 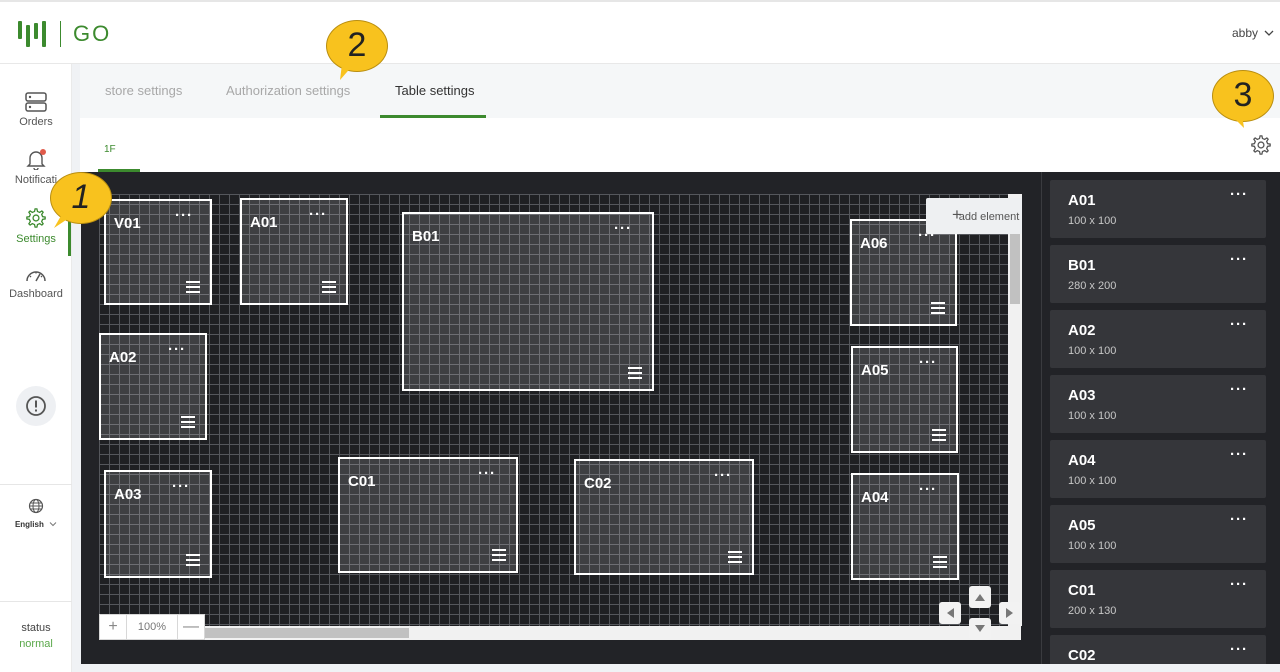 I want to click on table-v01: V01 ···, so click(x=158, y=252).